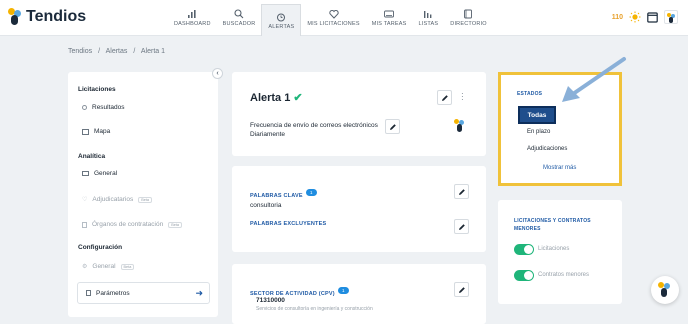  I want to click on keywords-title: PALABRAS CLAVE, so click(276, 196).